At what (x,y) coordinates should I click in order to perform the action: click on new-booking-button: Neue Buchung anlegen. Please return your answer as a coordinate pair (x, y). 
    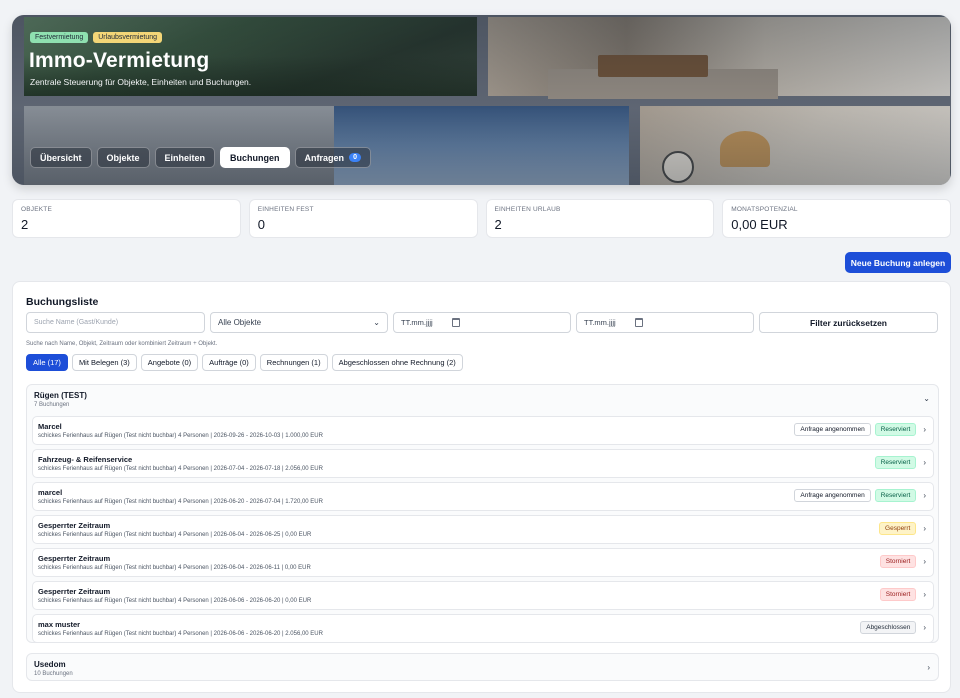
    Looking at the image, I should click on (898, 262).